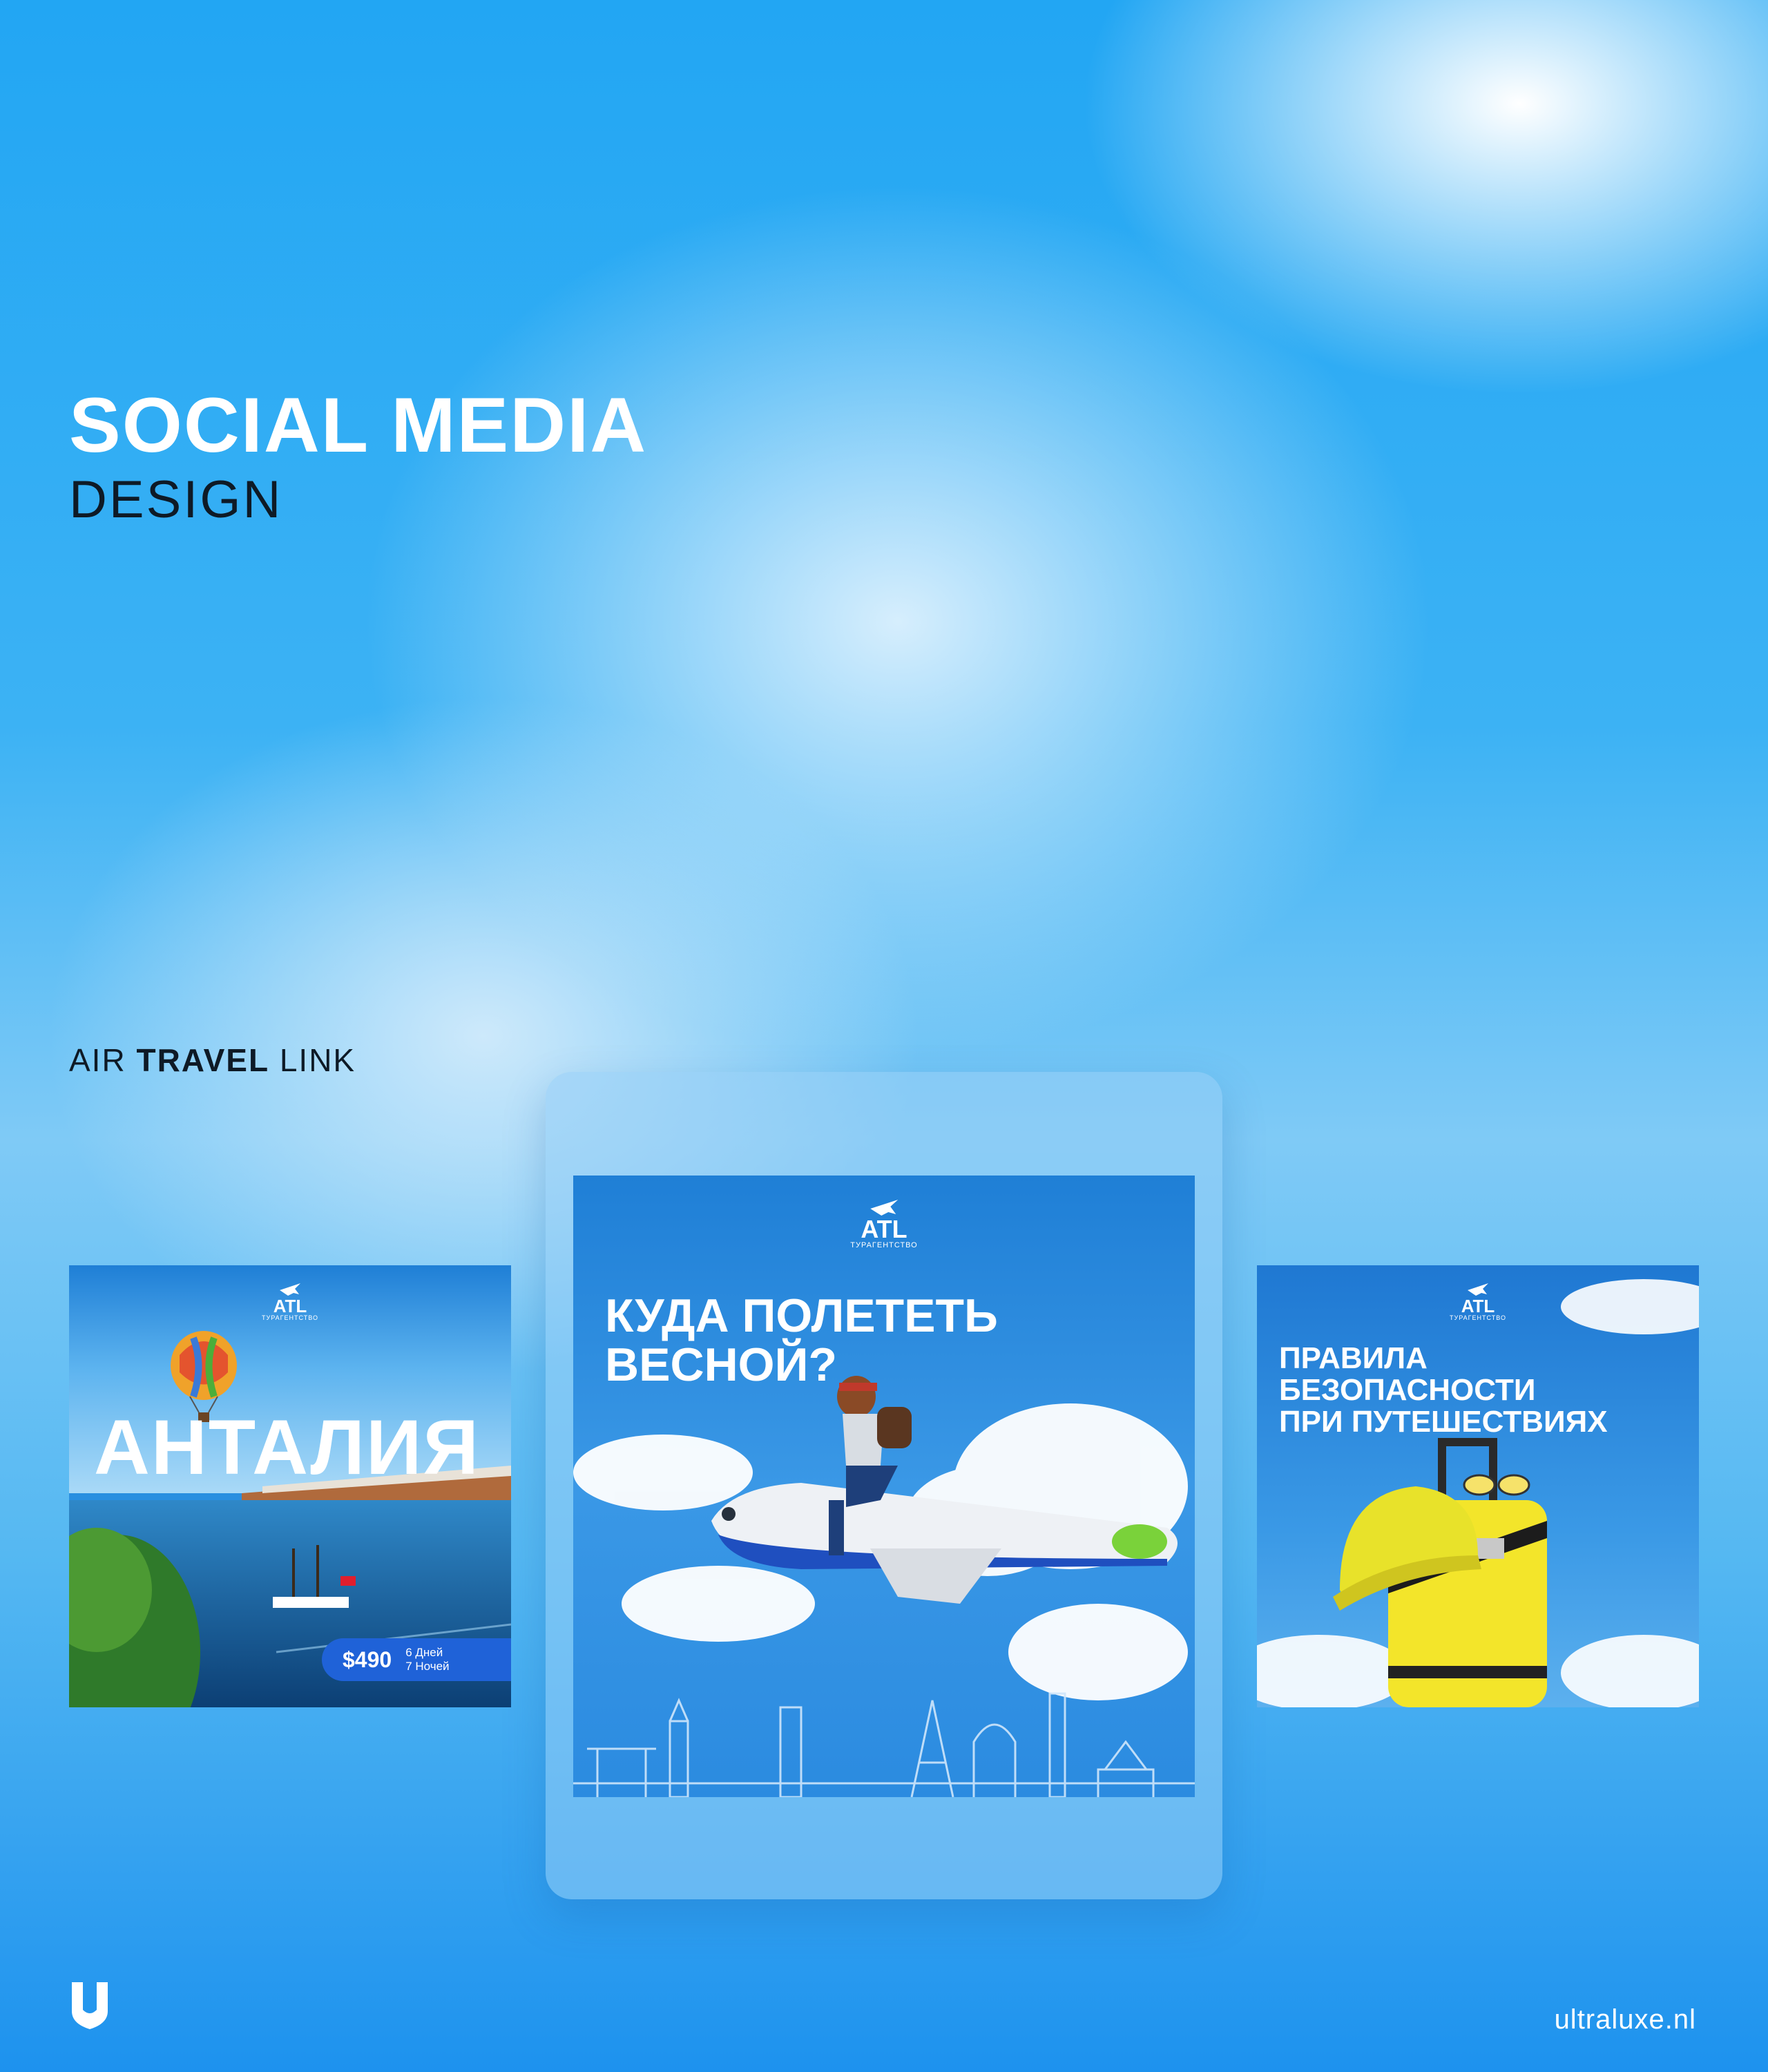  Describe the element at coordinates (314, 1576) in the screenshot. I see `ship-icon` at that location.